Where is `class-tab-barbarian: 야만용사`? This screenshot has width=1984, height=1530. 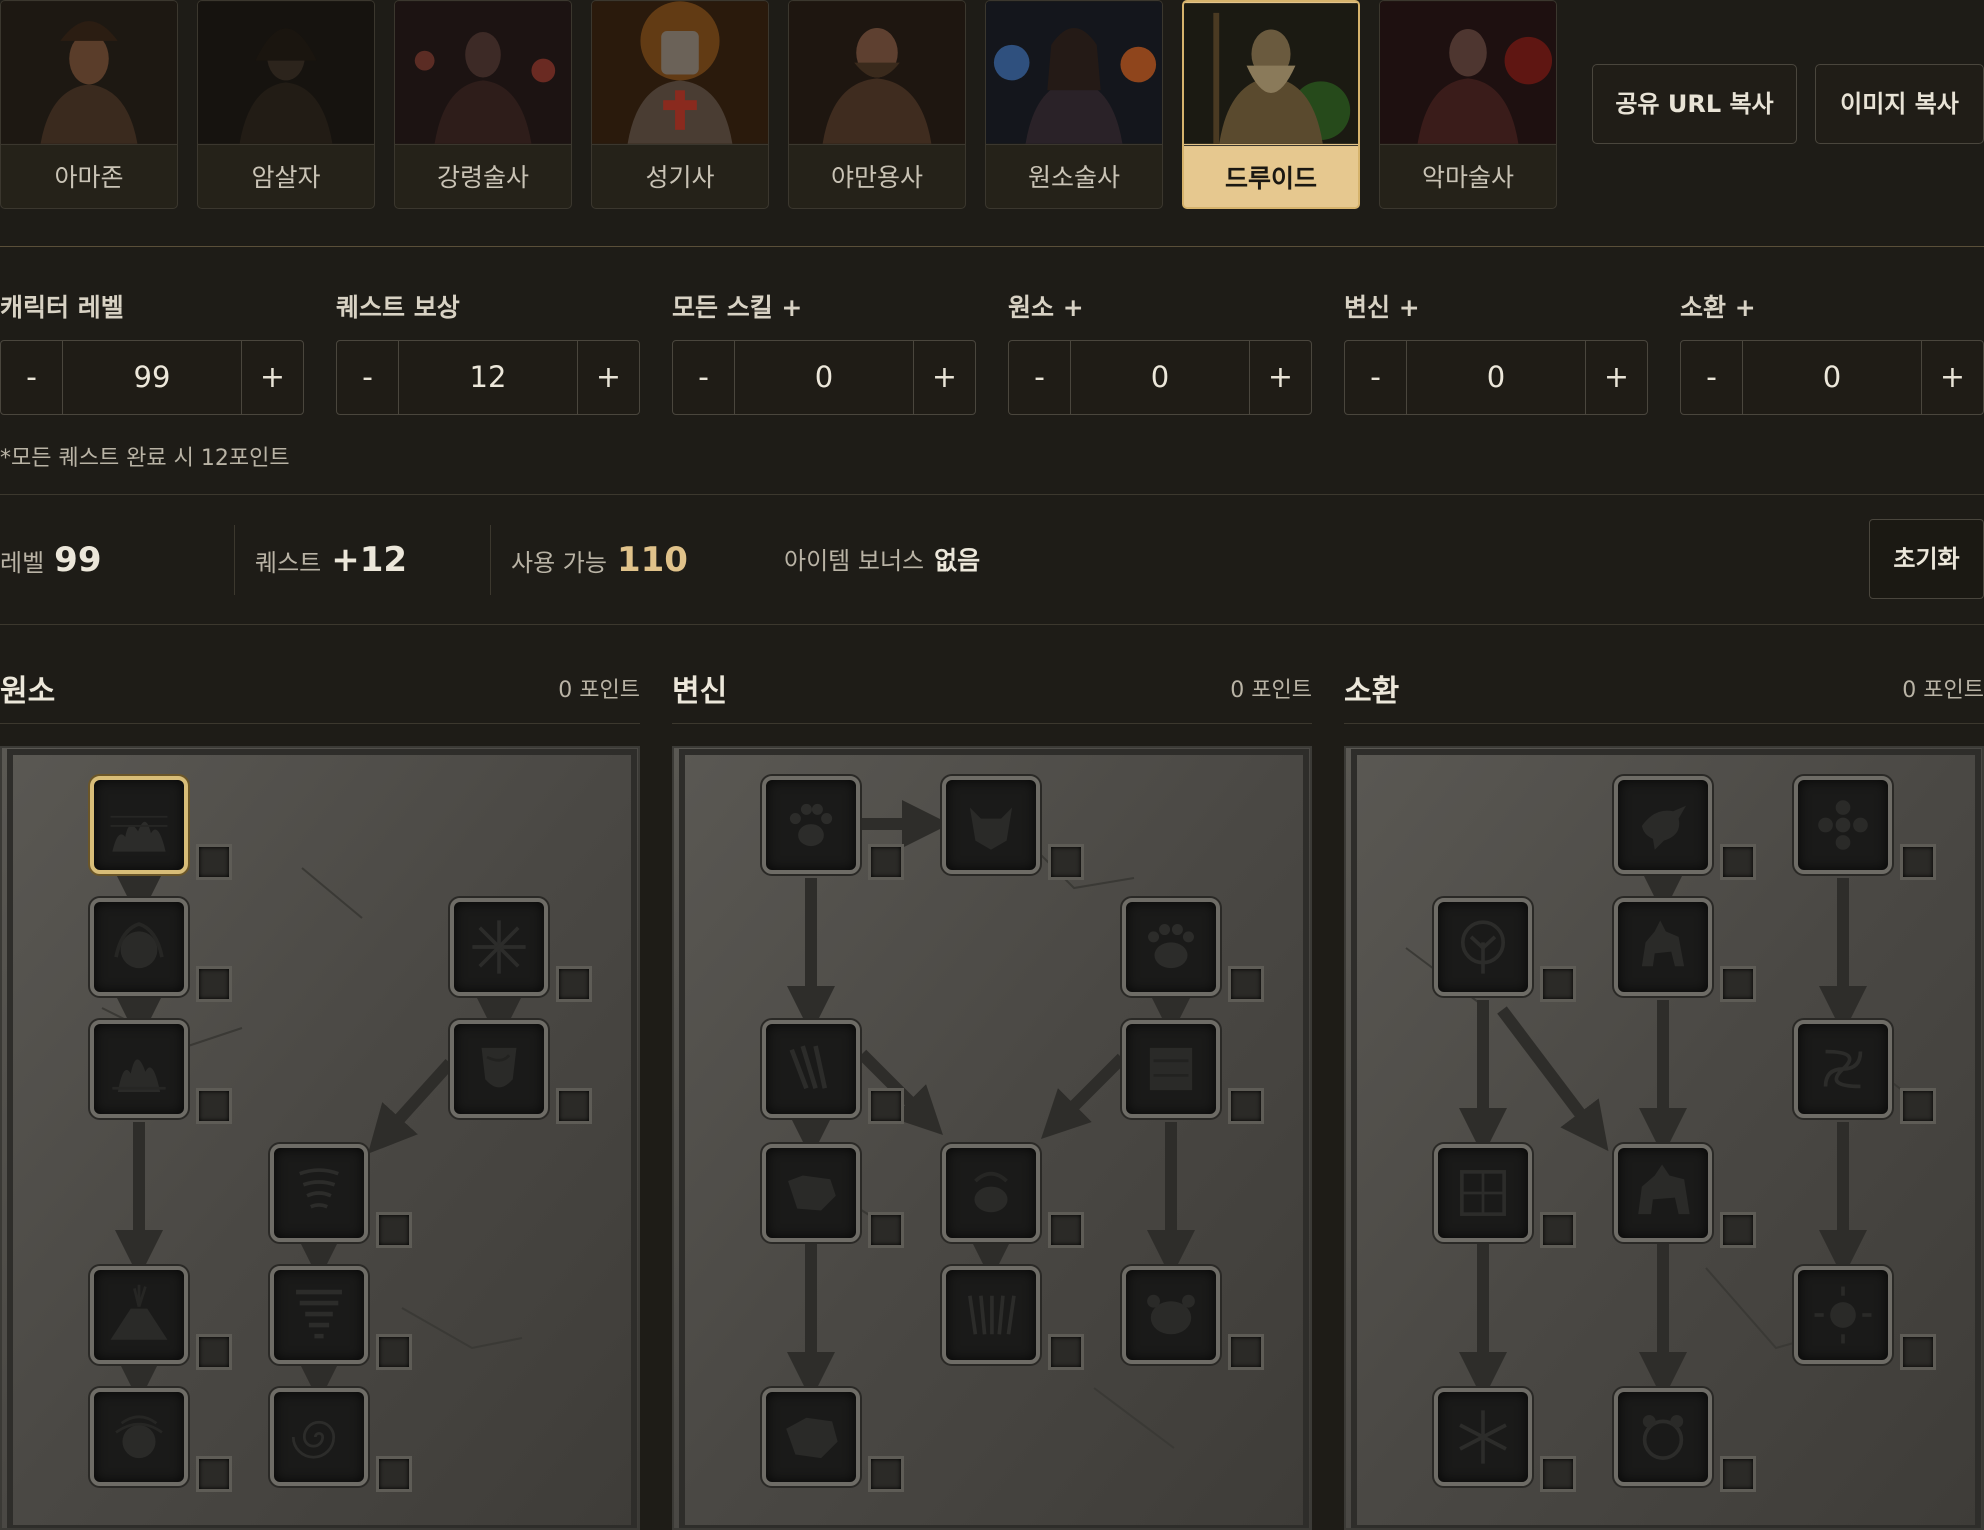 class-tab-barbarian: 야만용사 is located at coordinates (877, 104).